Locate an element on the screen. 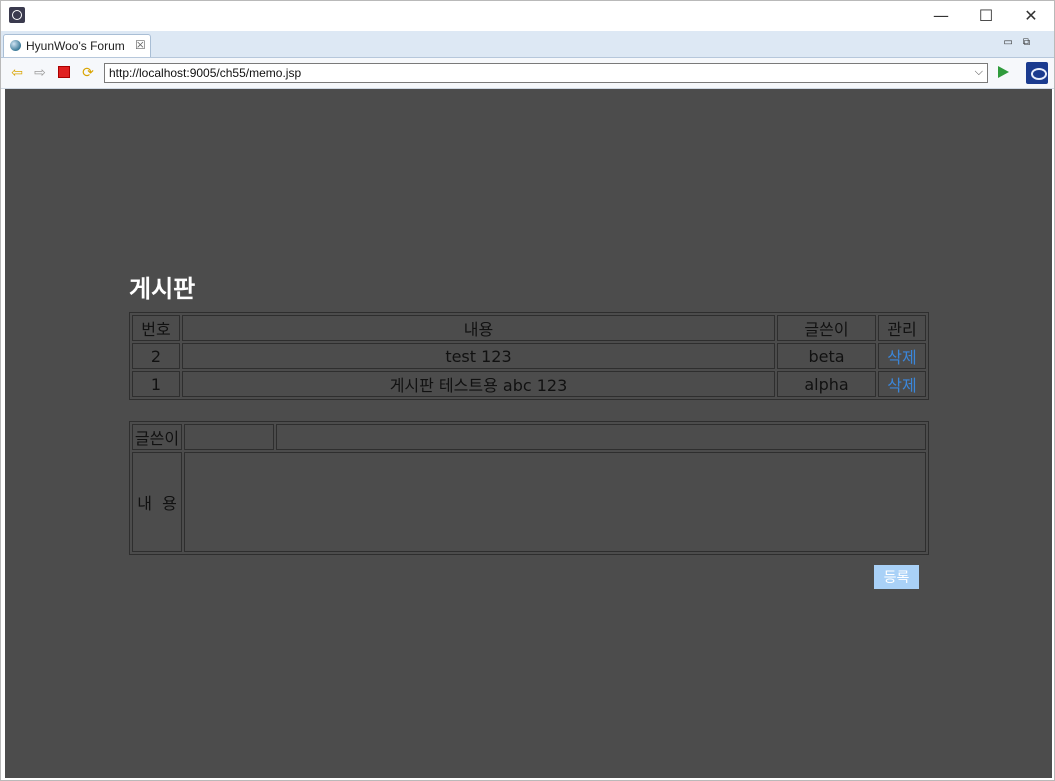  refresh-icon: ⟳ is located at coordinates (88, 73).